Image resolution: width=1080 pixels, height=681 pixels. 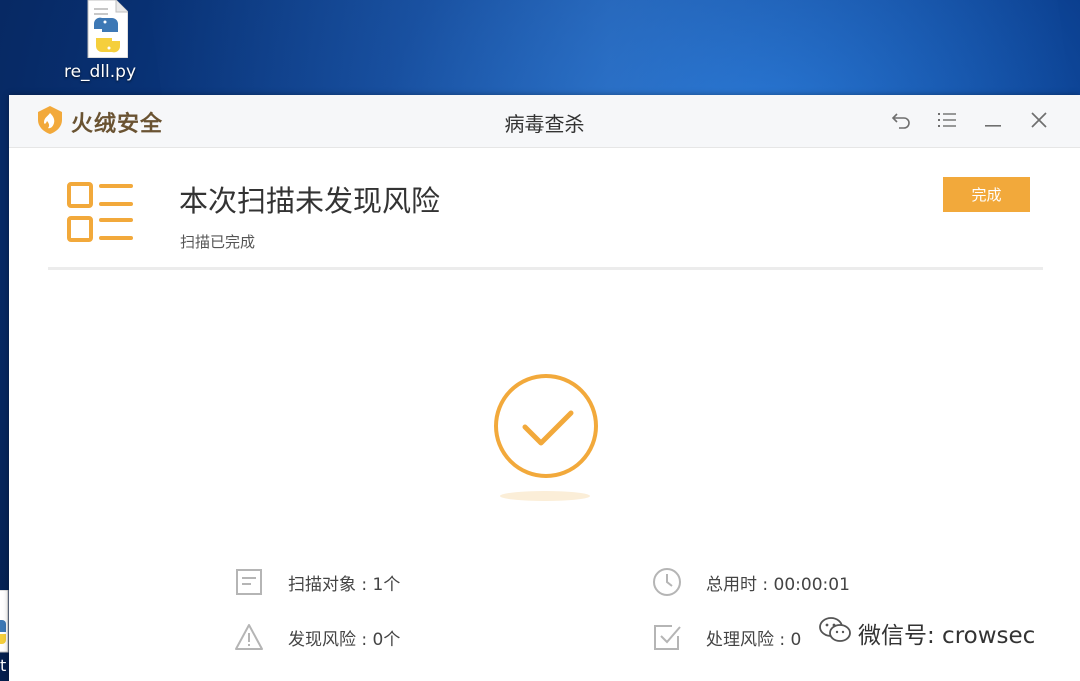 I want to click on partial-desktop-label: t, so click(x=3, y=665).